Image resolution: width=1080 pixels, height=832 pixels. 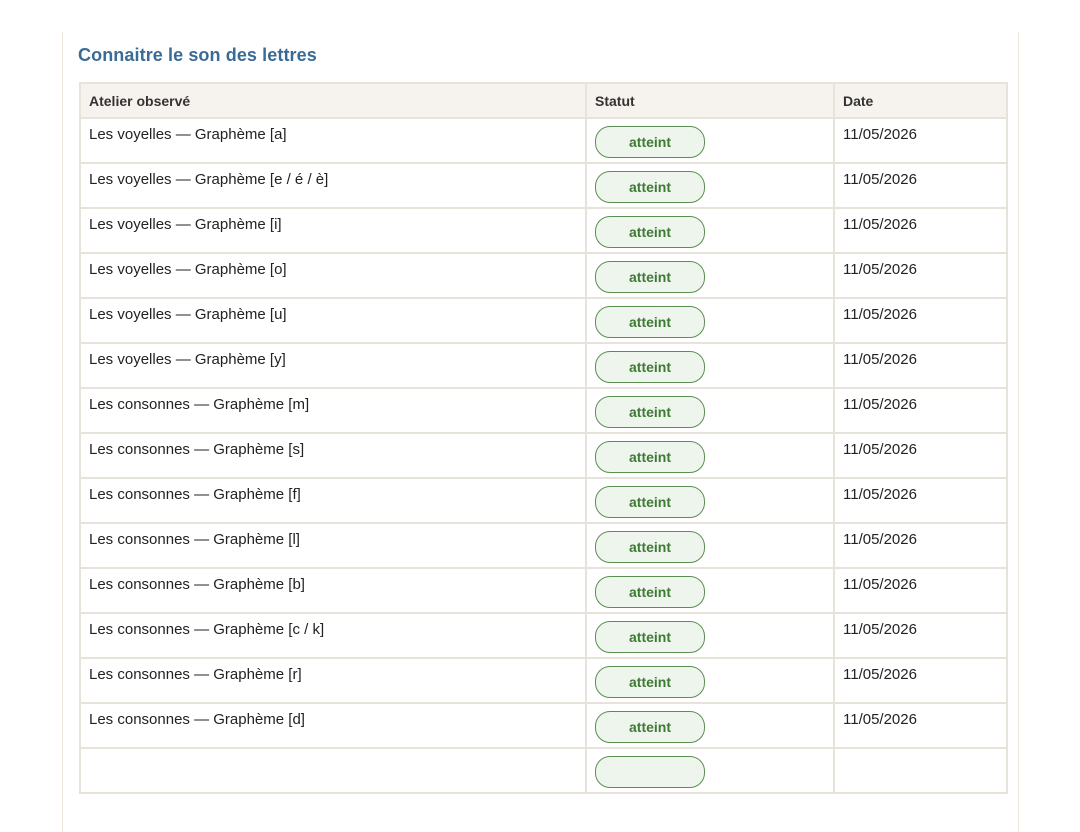 I want to click on atelier-cell: Les consonnes — Graphème [b], so click(x=333, y=590).